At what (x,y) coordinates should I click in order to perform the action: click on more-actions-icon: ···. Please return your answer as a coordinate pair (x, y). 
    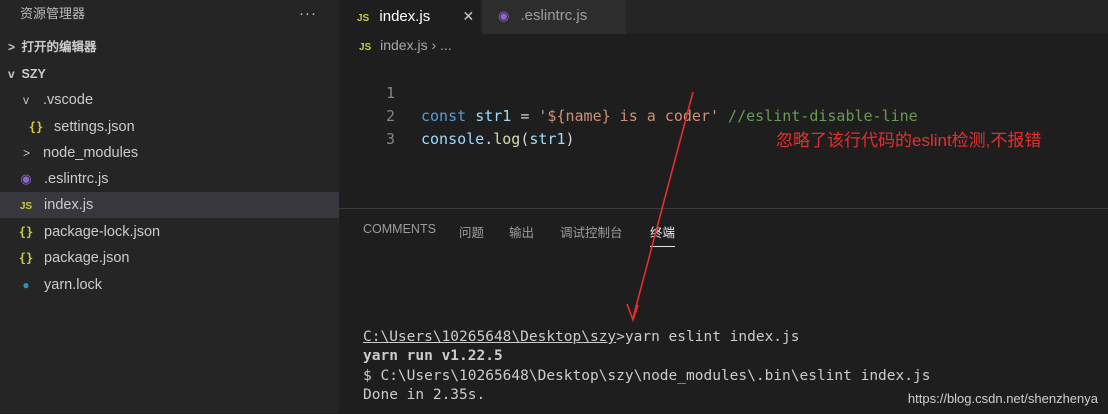
    Looking at the image, I should click on (308, 13).